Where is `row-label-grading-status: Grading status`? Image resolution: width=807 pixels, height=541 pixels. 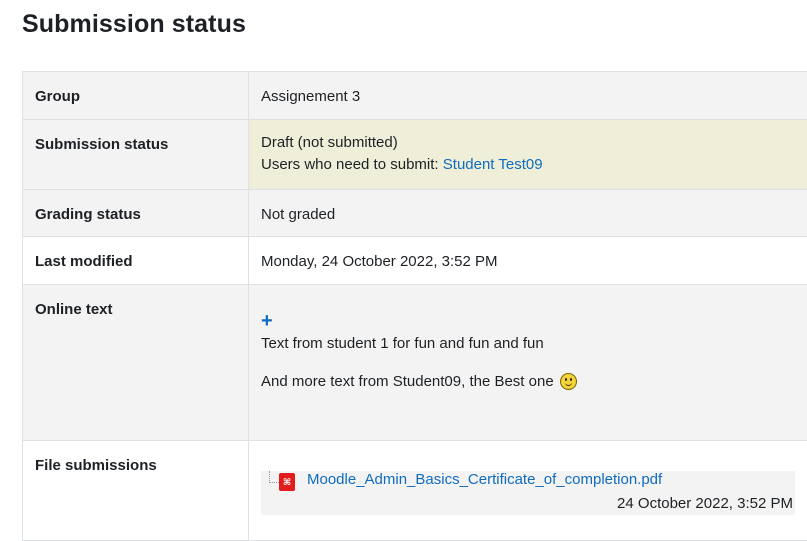
row-label-grading-status: Grading status is located at coordinates (136, 213).